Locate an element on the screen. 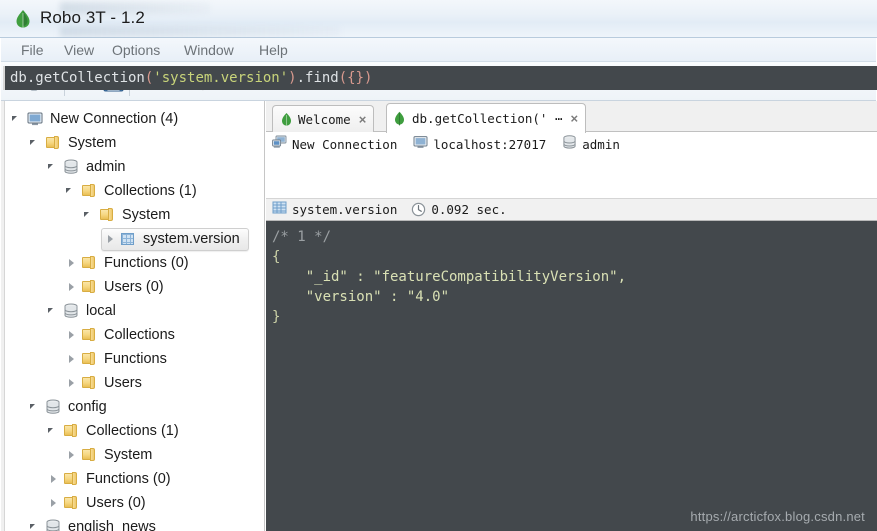 The height and width of the screenshot is (531, 877). tree-item-content: System is located at coordinates (72, 143).